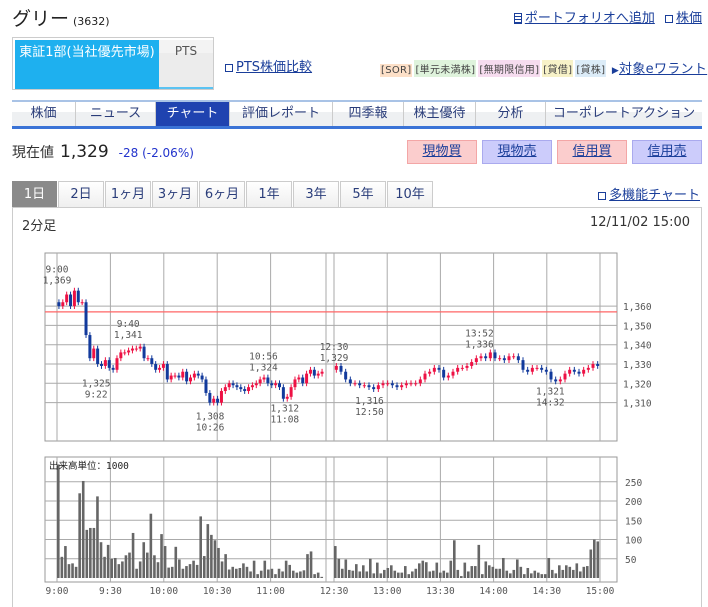  What do you see at coordinates (369, 412) in the screenshot?
I see `annotation-text: 12:50` at bounding box center [369, 412].